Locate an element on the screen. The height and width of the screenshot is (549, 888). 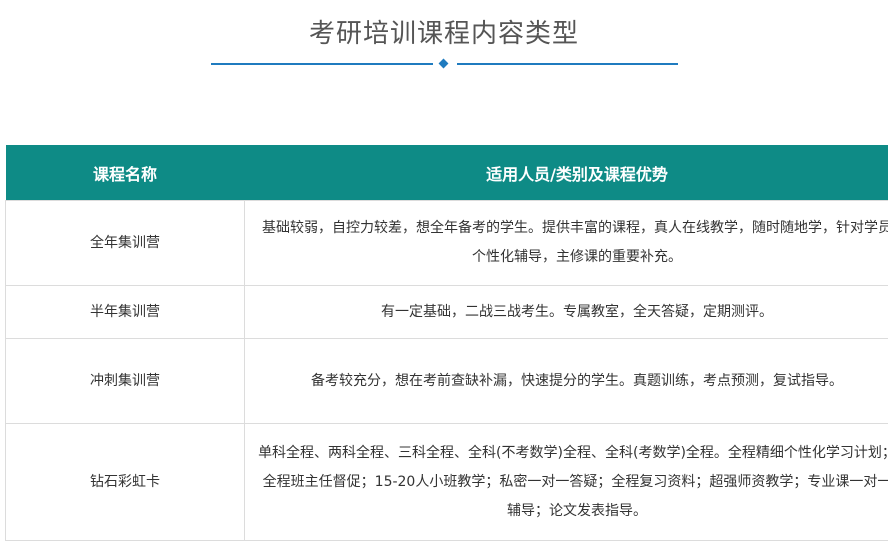
course-description-cell: 备考较充分，想在考前查缺补漏，快速提分的学生。真题训练，考点预测，复试指导。 is located at coordinates (566, 381).